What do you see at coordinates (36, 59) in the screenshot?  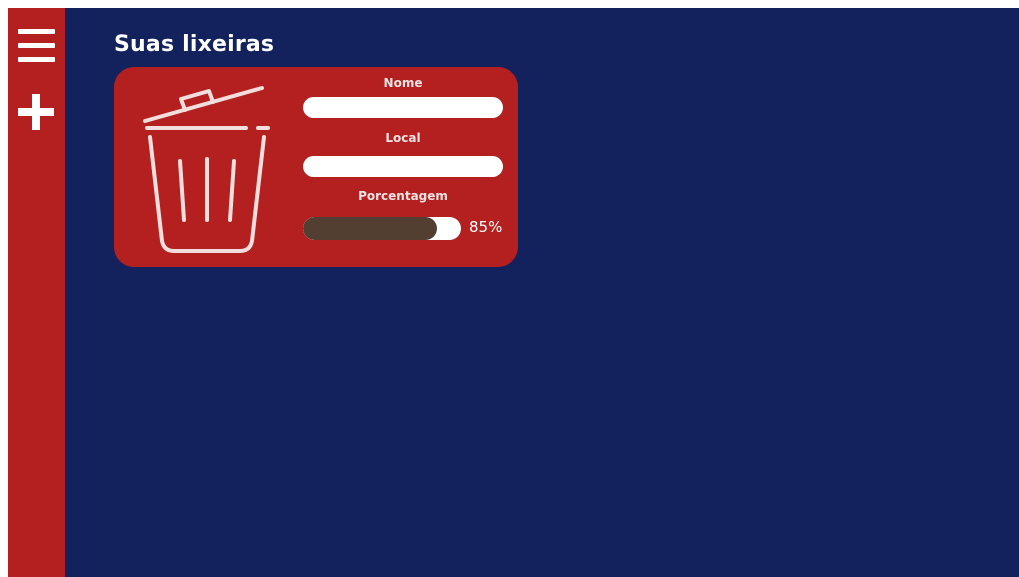 I see `menu-icon-bar-bottom` at bounding box center [36, 59].